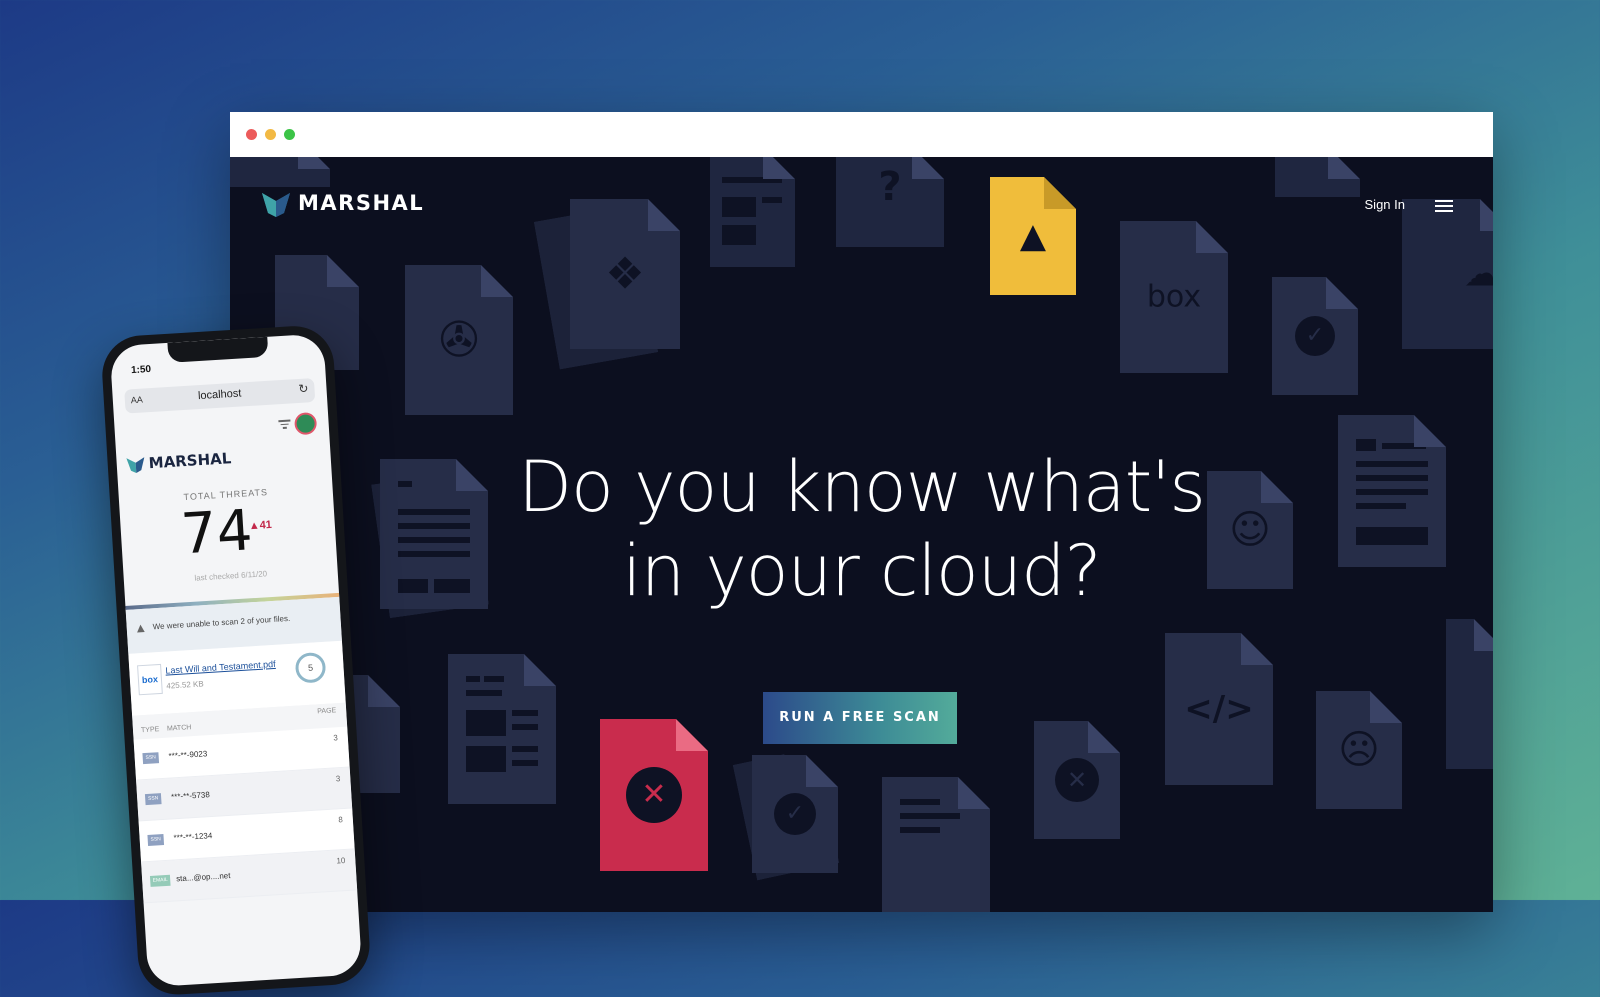 This screenshot has width=1600, height=997. I want to click on headline-line-1: Do you know what's, so click(862, 487).